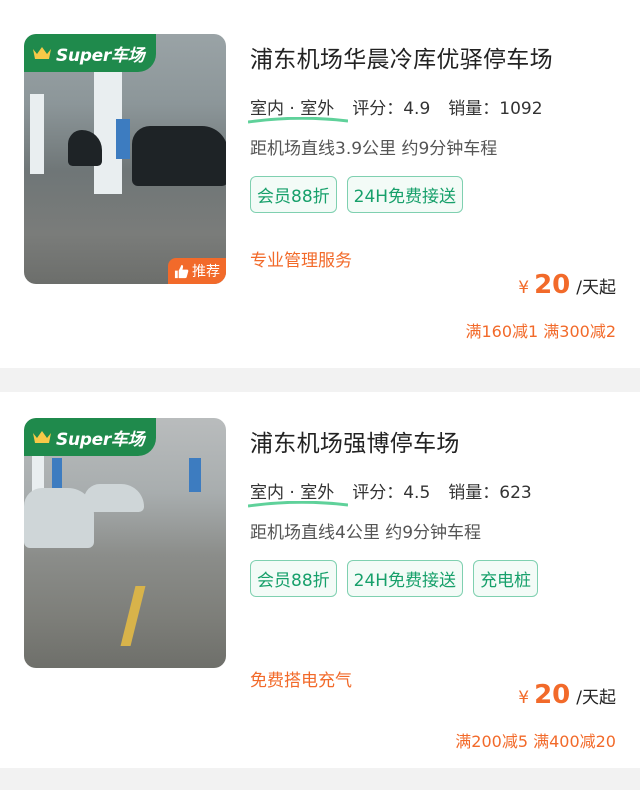  I want to click on parking-photo: Super车场, so click(125, 543).